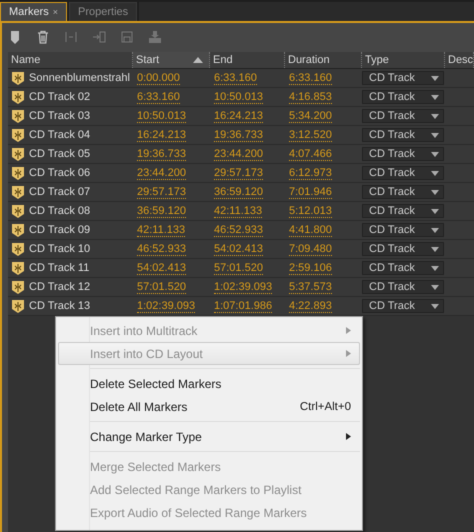 The image size is (474, 532). Describe the element at coordinates (238, 173) in the screenshot. I see `end-time: 29:57.173` at that location.